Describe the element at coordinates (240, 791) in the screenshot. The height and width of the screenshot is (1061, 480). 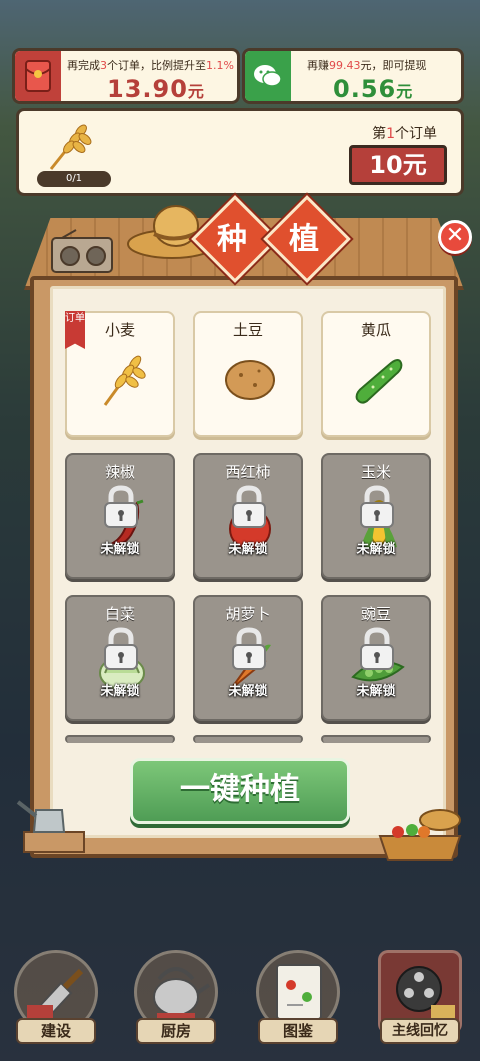
I see `one-click-plant-button: 一键种植` at that location.